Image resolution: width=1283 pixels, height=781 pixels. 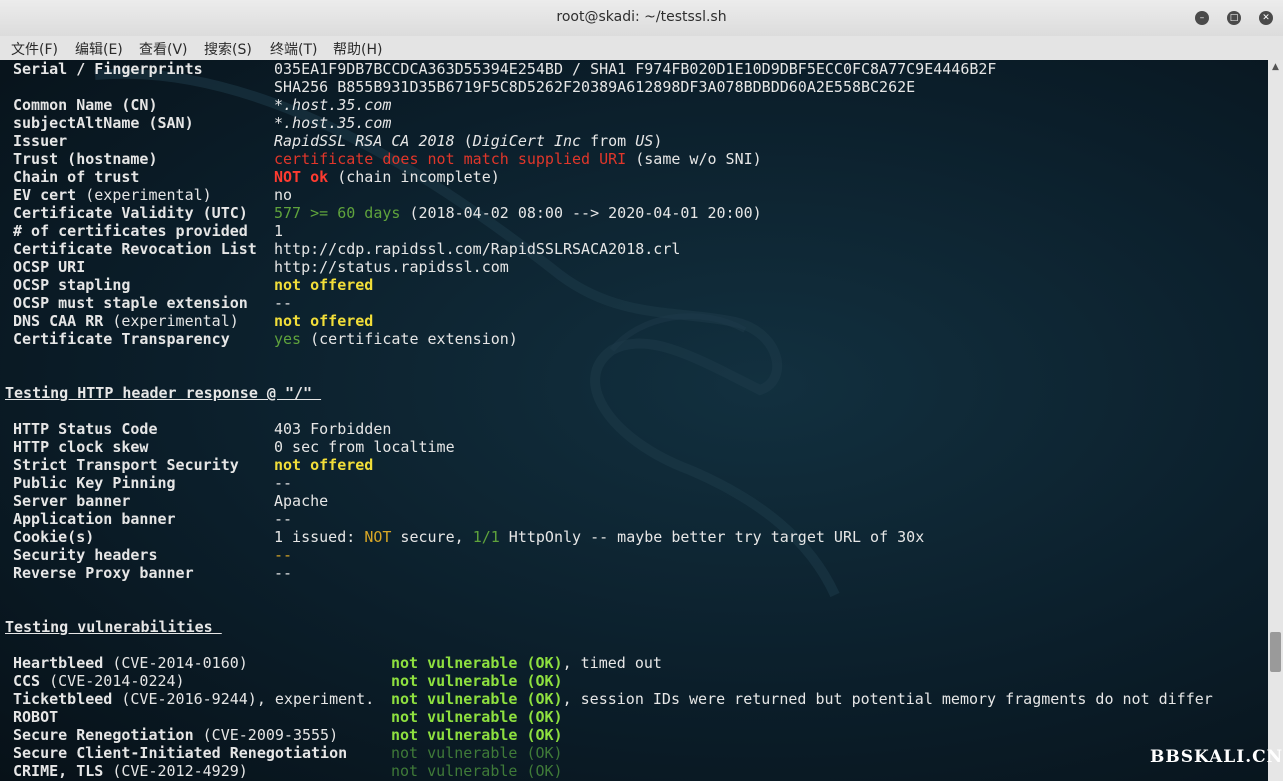 I want to click on heartbleed-cve: (CVE-2014-0160), so click(x=175, y=663).